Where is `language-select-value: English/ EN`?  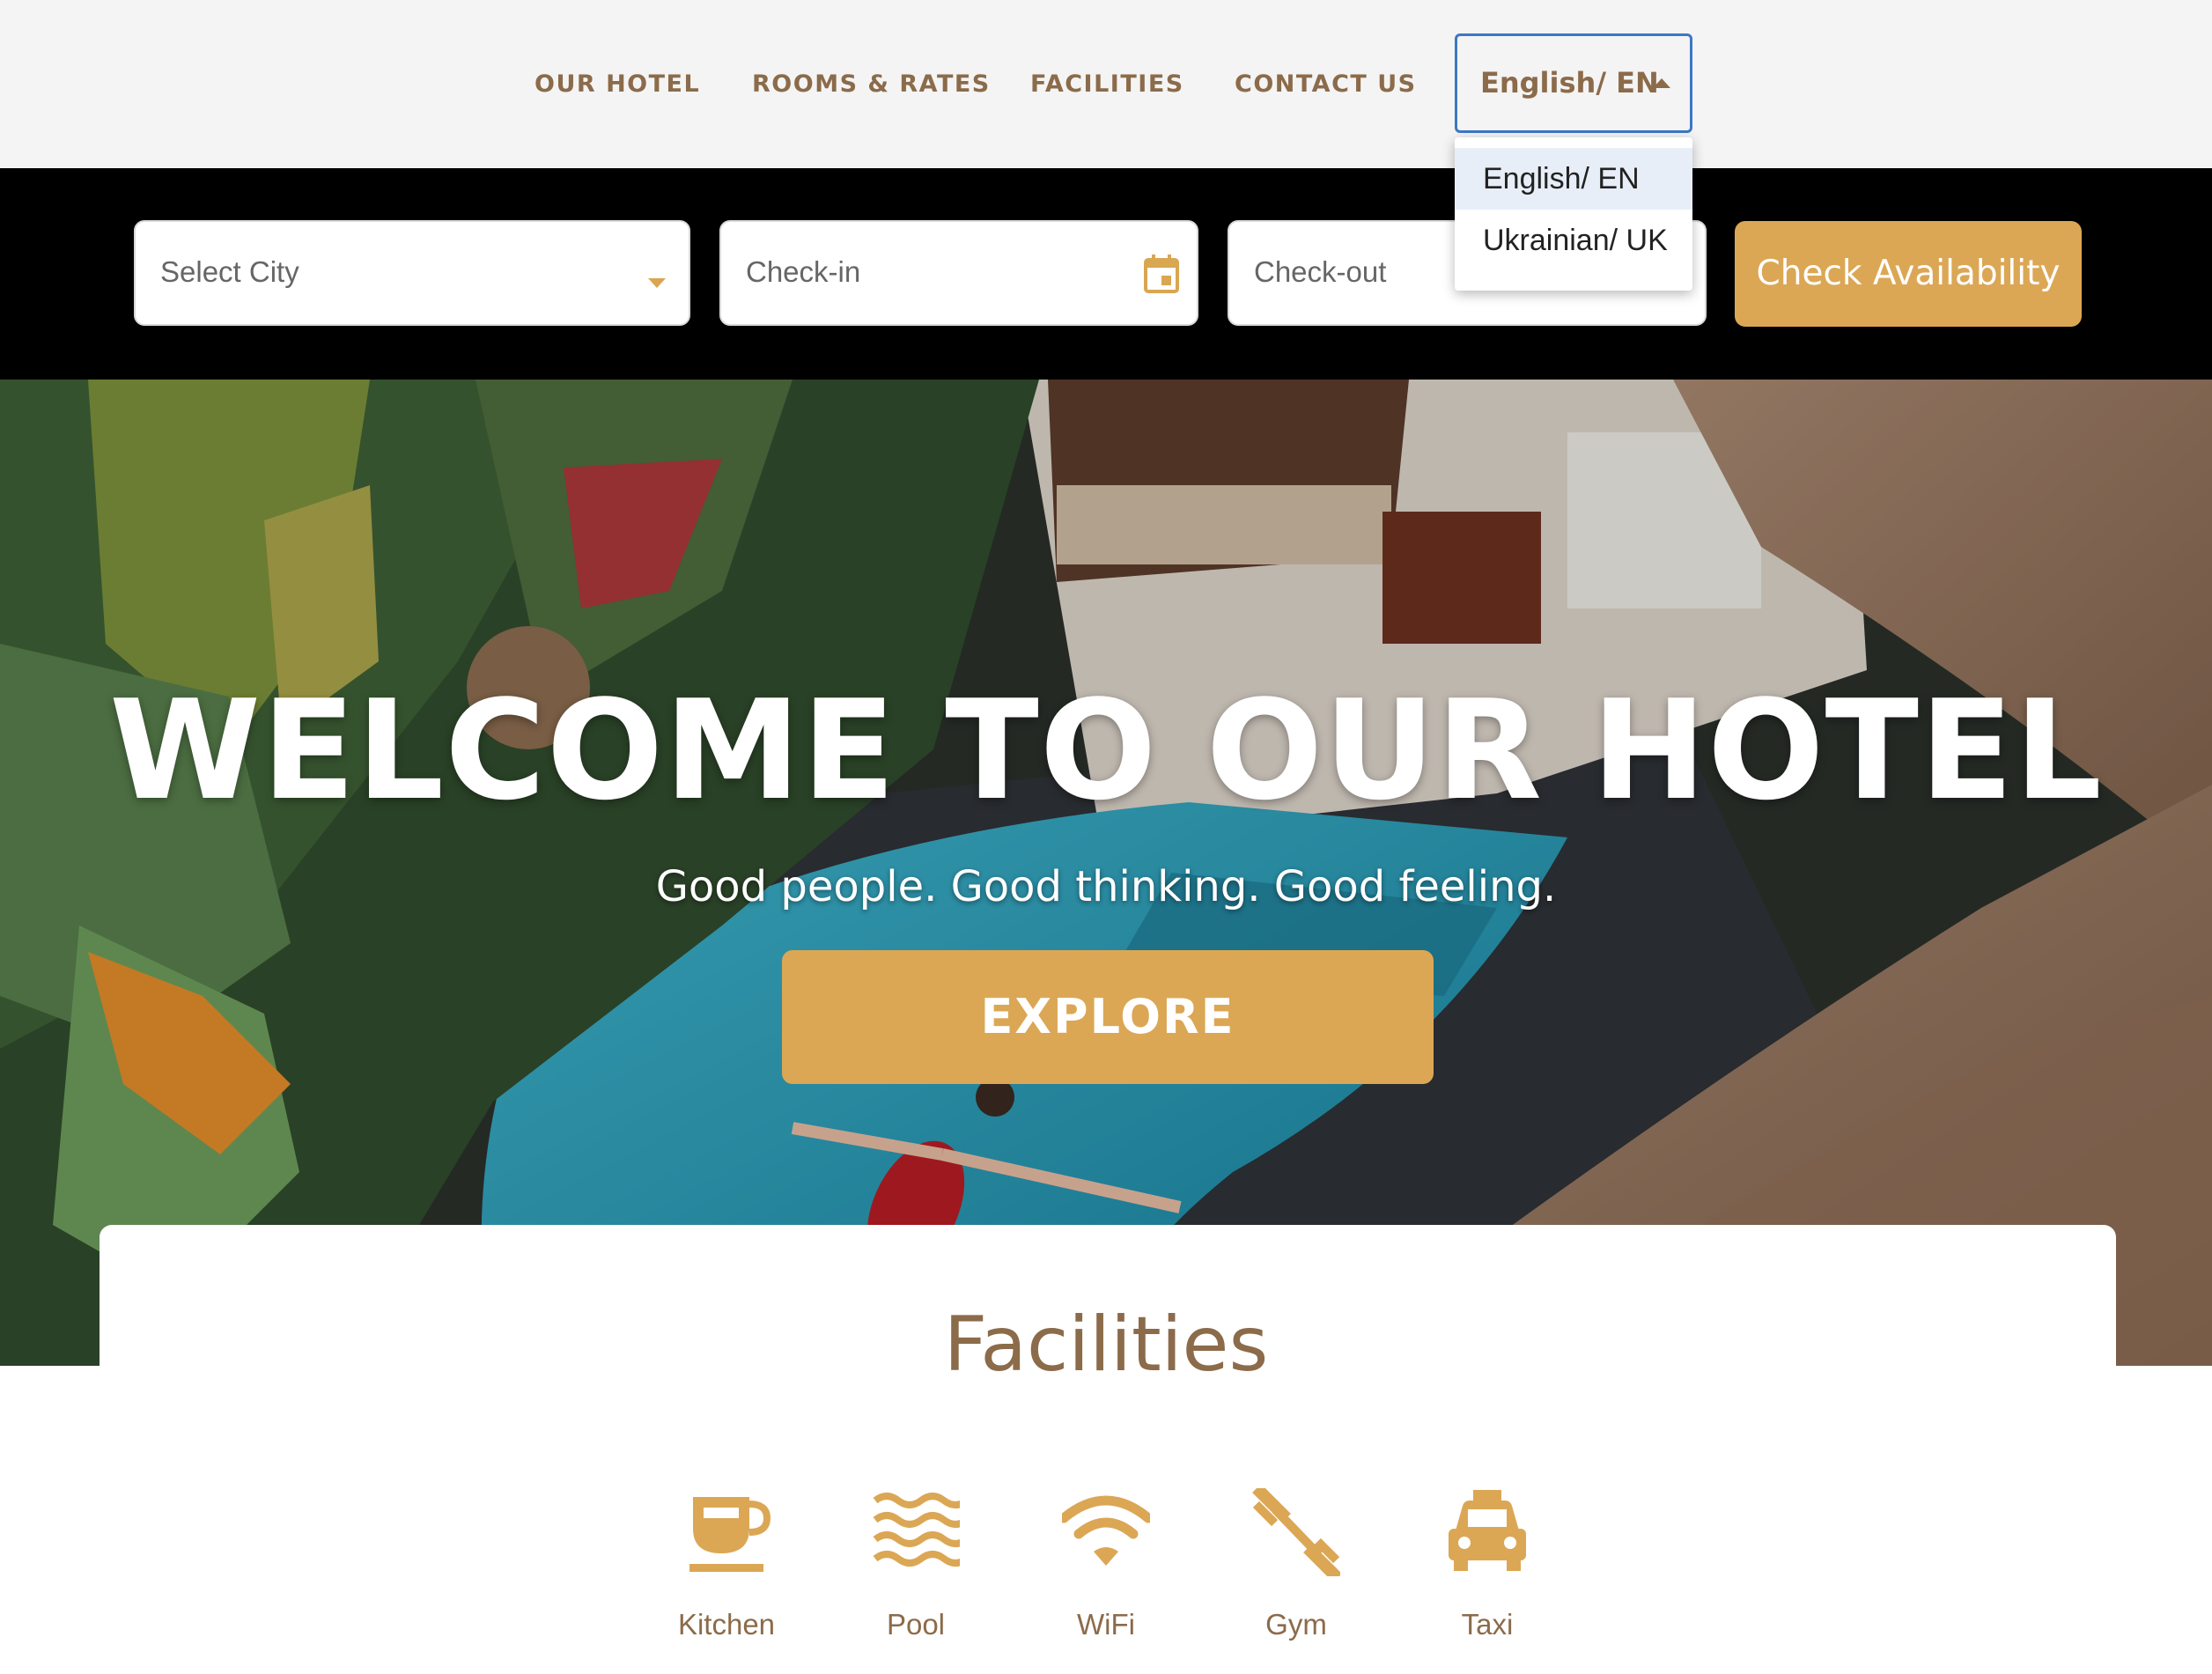
language-select-value: English/ EN is located at coordinates (1569, 83).